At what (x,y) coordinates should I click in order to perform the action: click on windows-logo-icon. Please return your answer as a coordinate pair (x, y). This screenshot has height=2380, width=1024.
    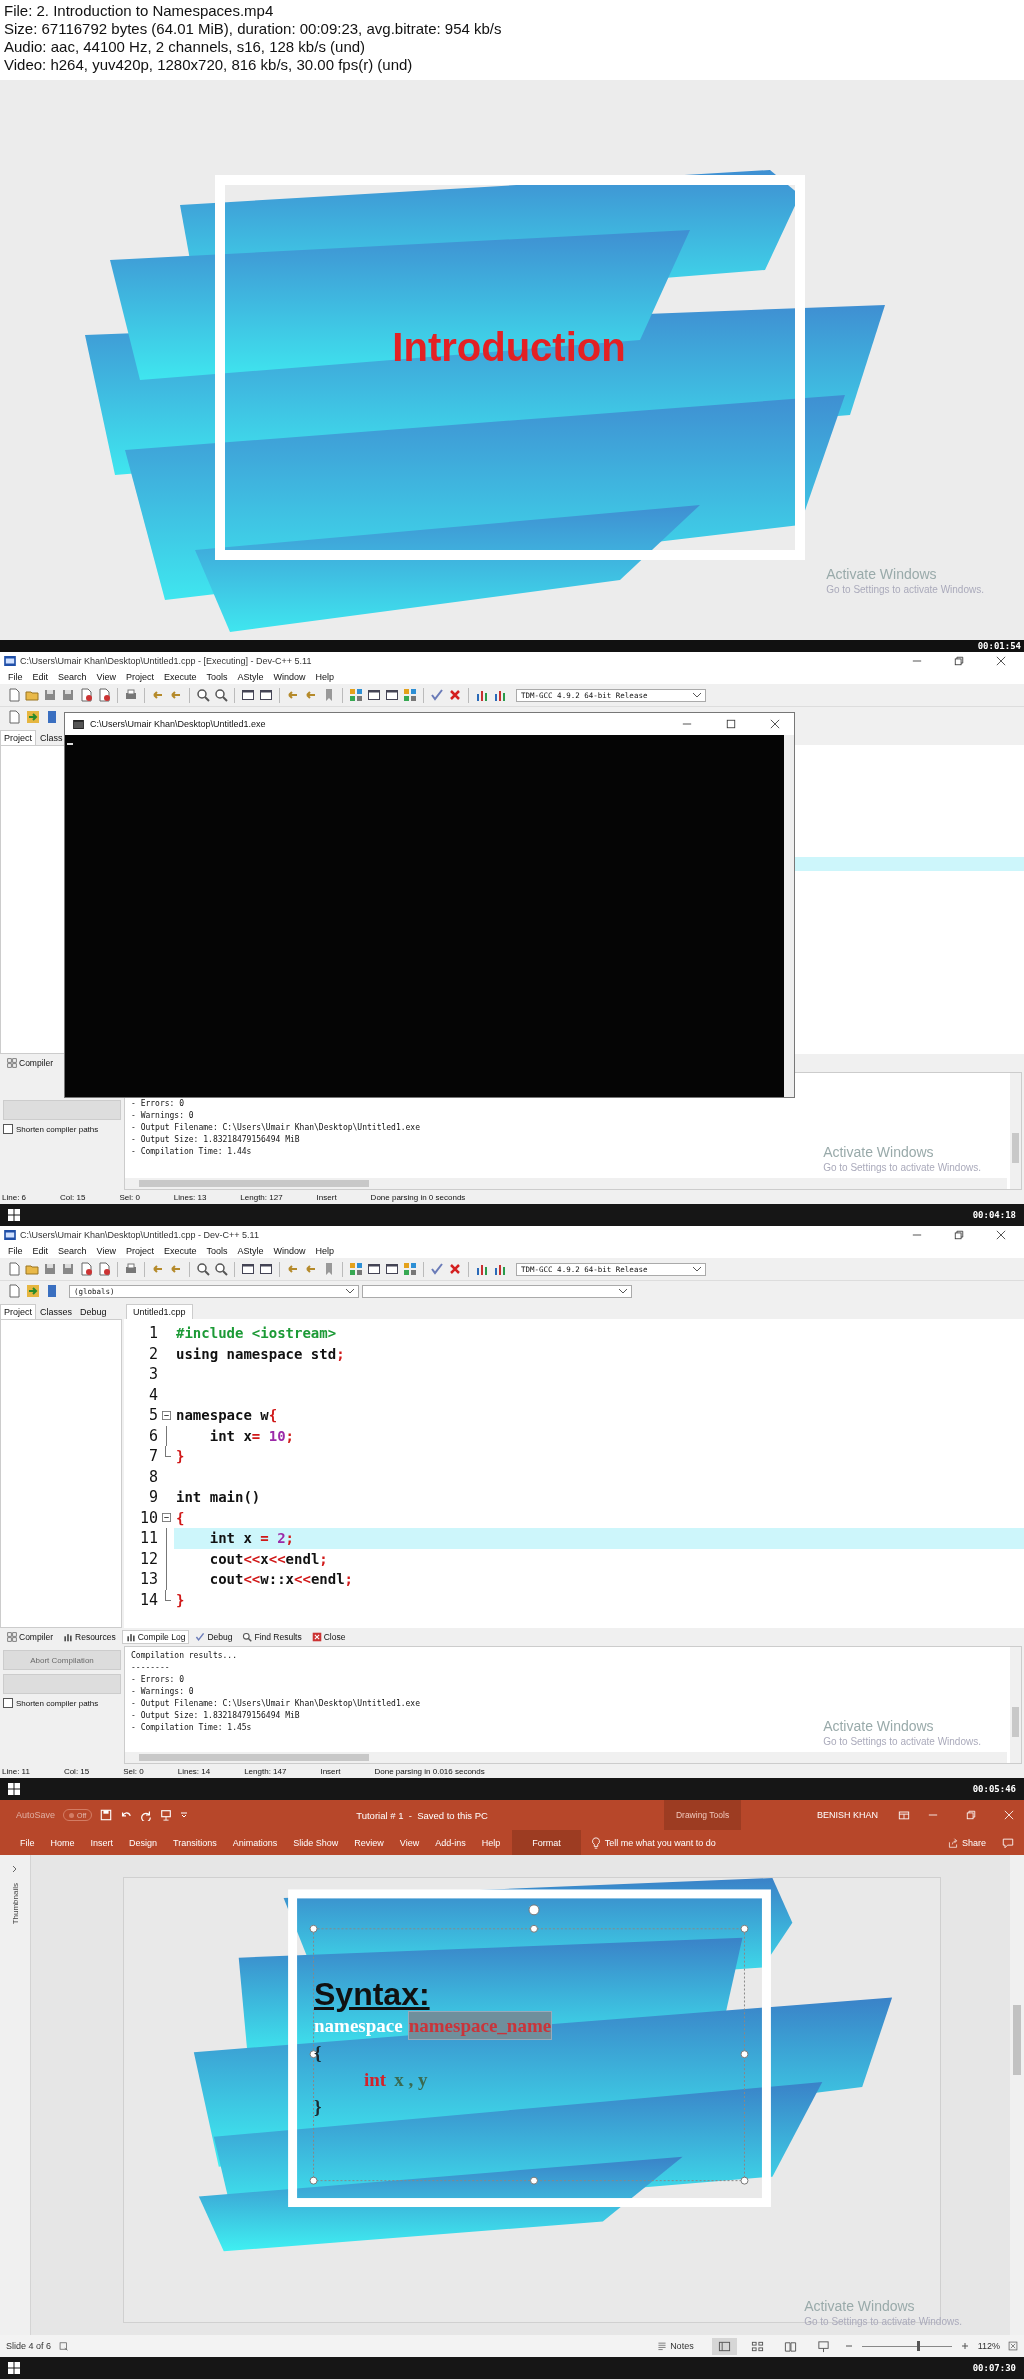
    Looking at the image, I should click on (14, 1789).